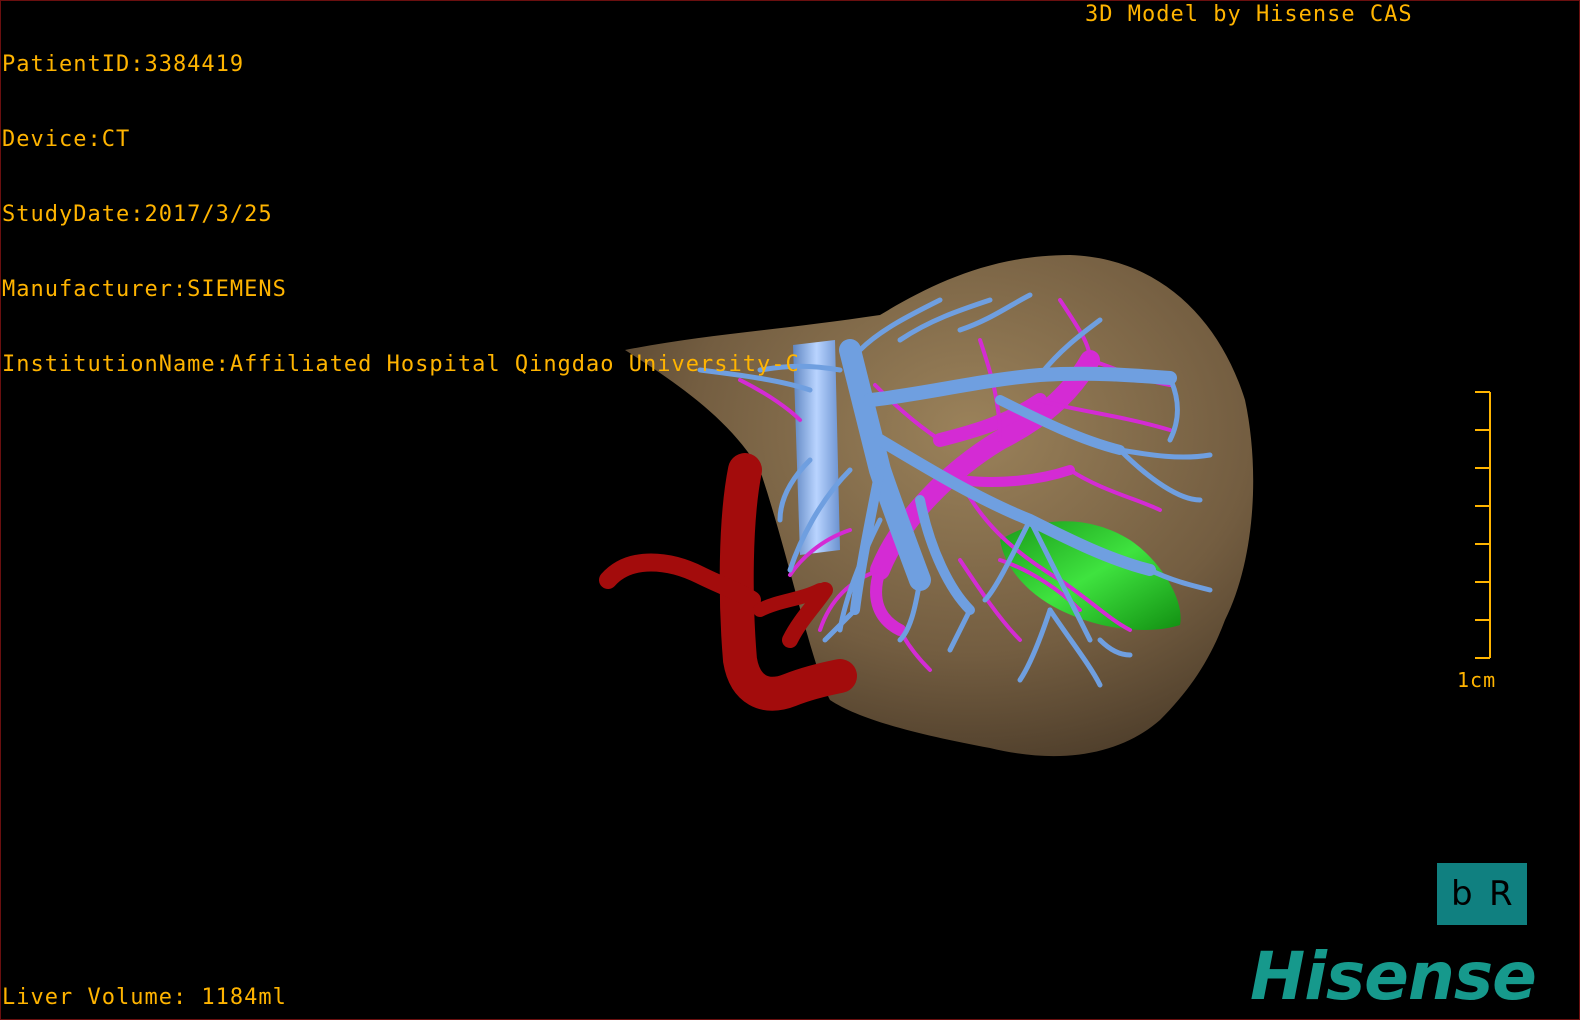 This screenshot has height=1020, width=1580. Describe the element at coordinates (1462, 894) in the screenshot. I see `orientation-left-glyph: d` at that location.